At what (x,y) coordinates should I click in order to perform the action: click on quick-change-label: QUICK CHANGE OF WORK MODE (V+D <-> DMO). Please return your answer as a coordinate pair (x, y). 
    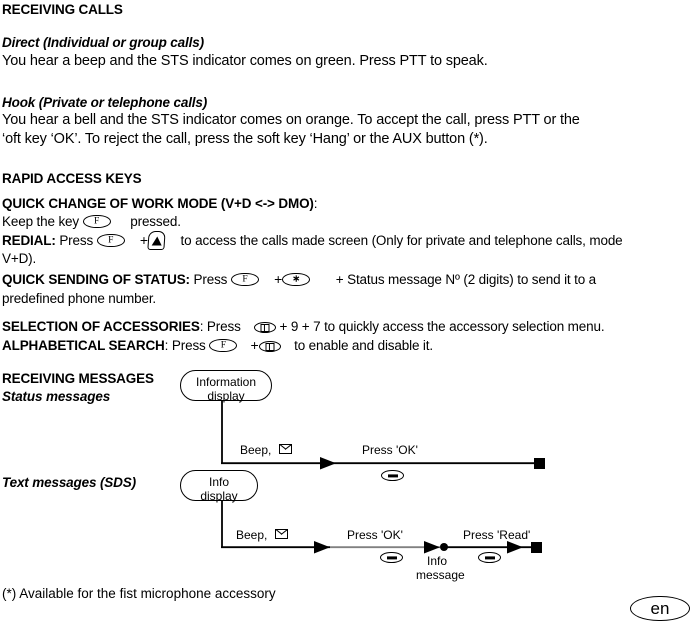
    Looking at the image, I should click on (158, 203).